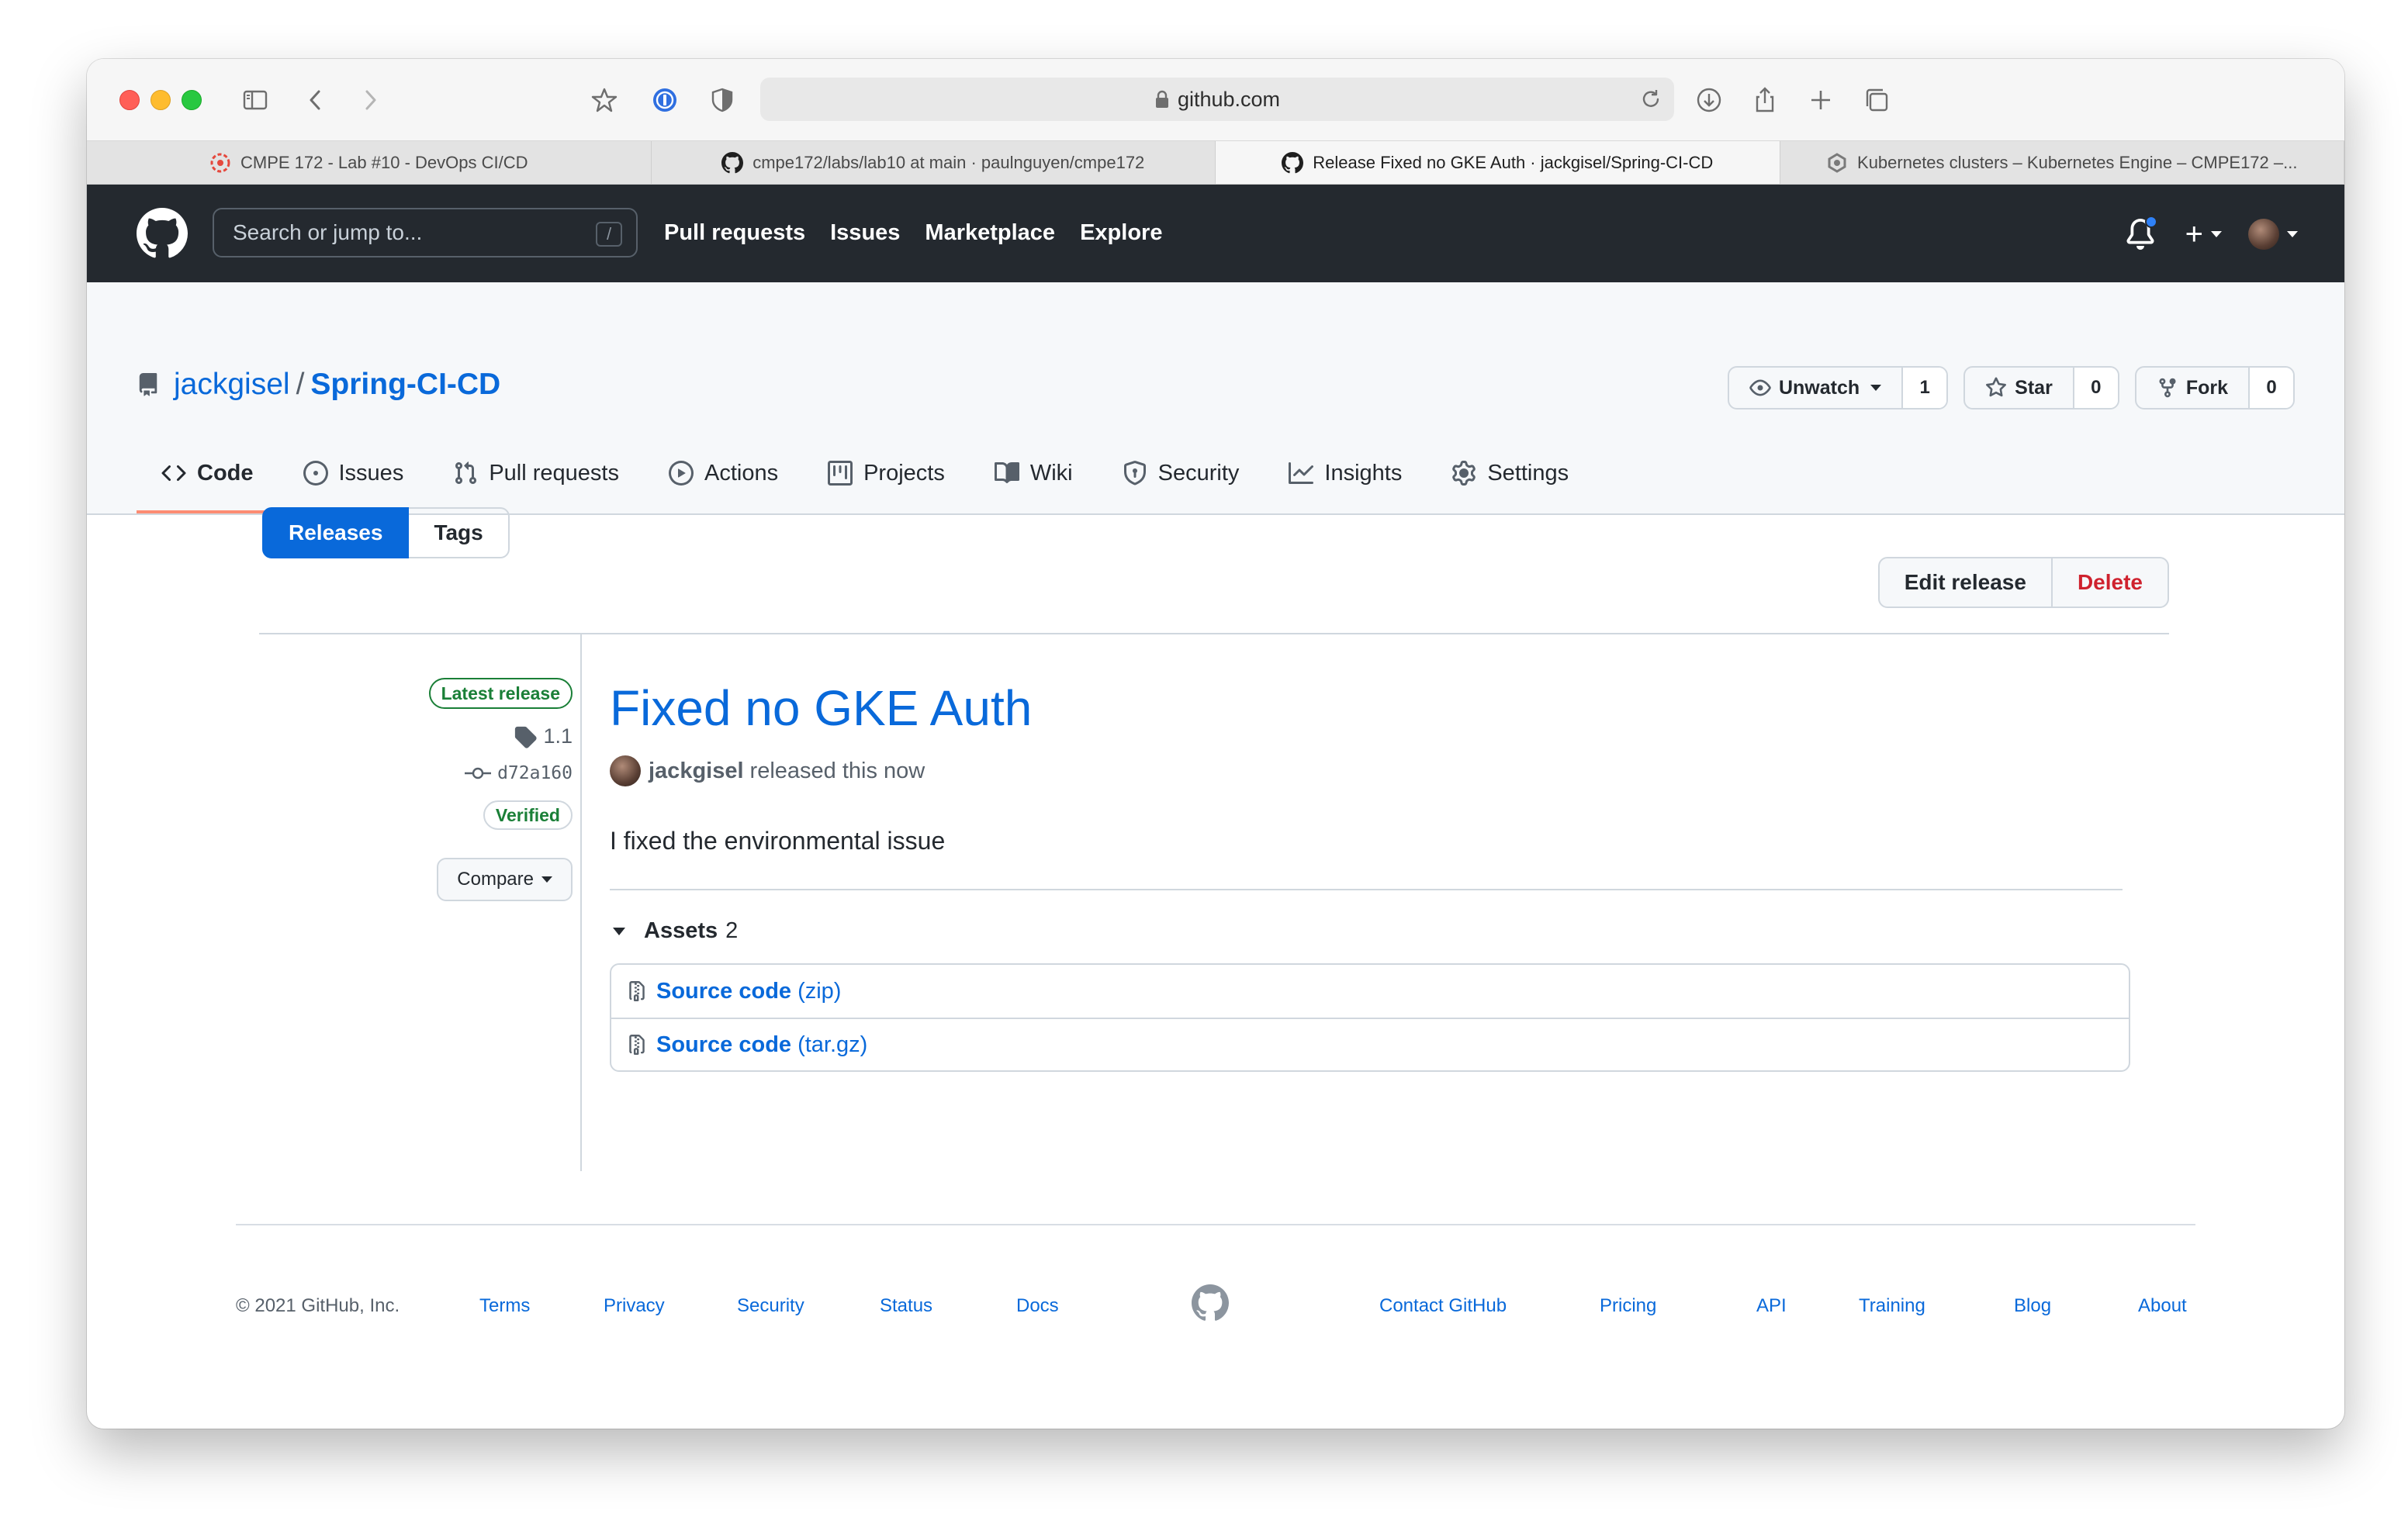 The height and width of the screenshot is (1531, 2408). Describe the element at coordinates (696, 771) in the screenshot. I see `author-link: jackgisel` at that location.